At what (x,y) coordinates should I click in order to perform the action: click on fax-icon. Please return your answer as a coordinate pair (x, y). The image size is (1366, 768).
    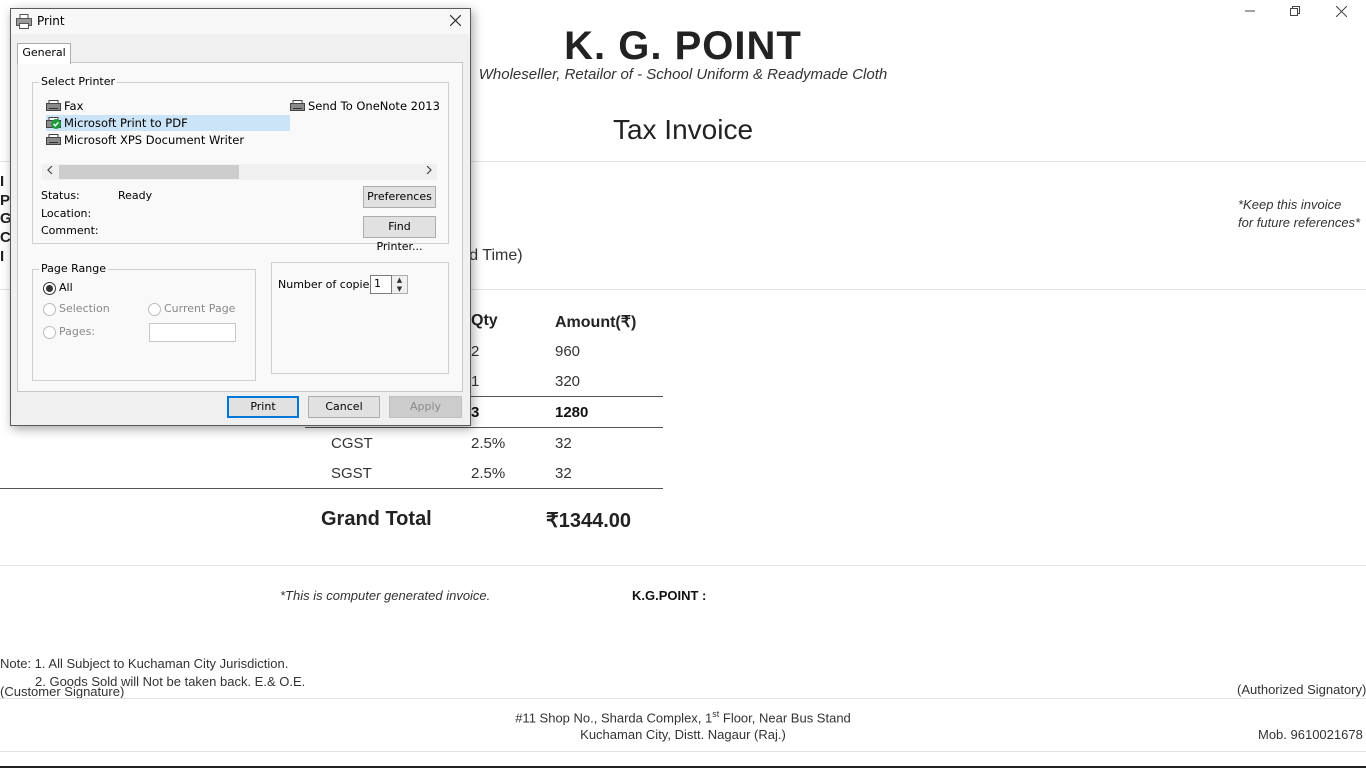
    Looking at the image, I should click on (53, 105).